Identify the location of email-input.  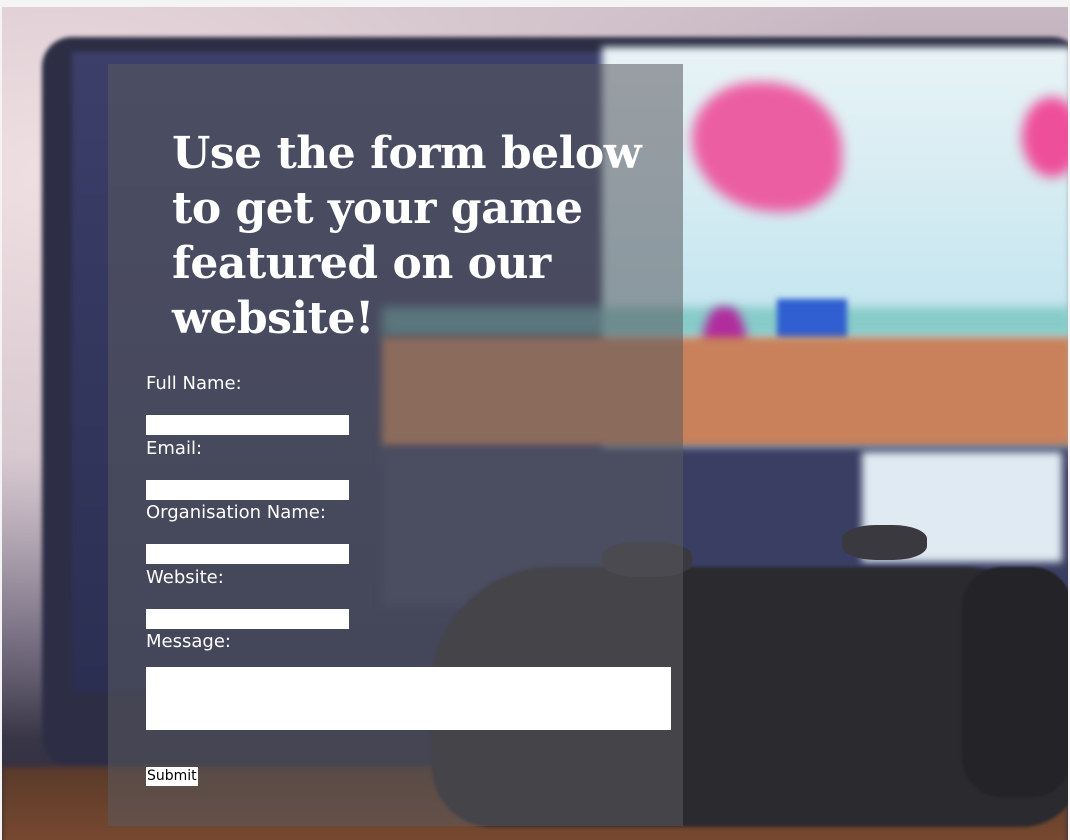
(247, 489).